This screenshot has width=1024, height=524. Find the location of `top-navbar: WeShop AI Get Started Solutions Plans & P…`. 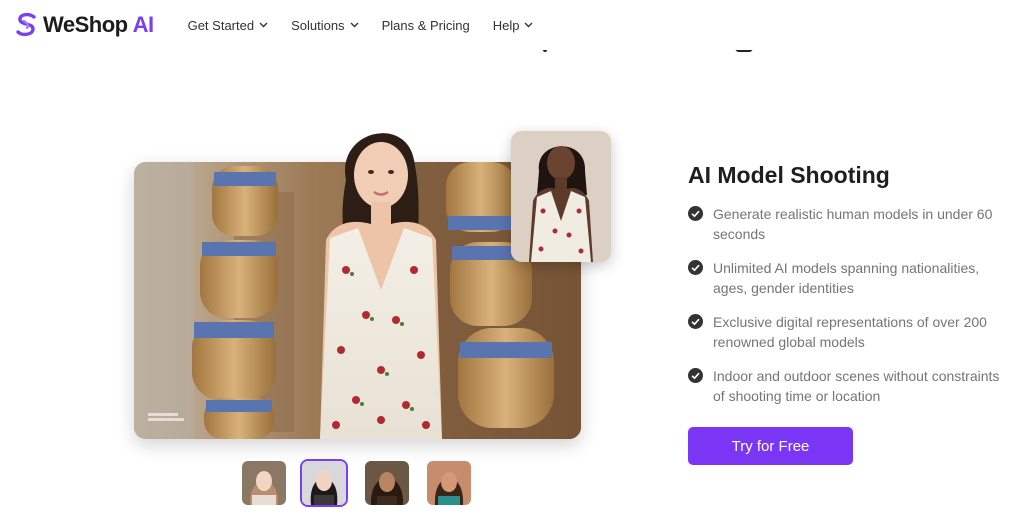

top-navbar: WeShop AI Get Started Solutions Plans & P… is located at coordinates (512, 25).